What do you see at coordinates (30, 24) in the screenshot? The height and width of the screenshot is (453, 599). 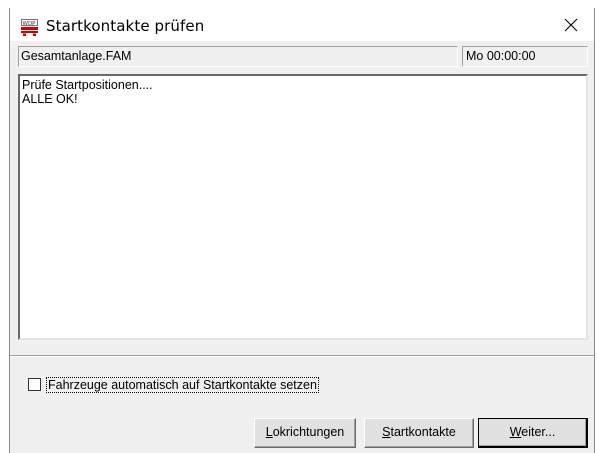 I see `svg-text: WDP` at bounding box center [30, 24].